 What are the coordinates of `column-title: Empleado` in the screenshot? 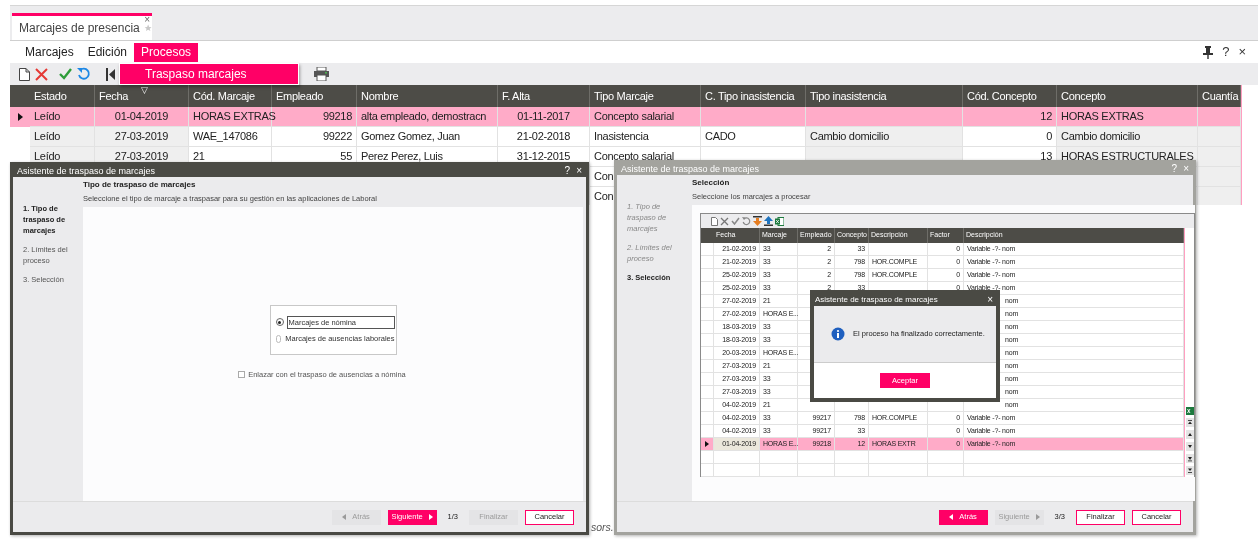 It's located at (300, 96).